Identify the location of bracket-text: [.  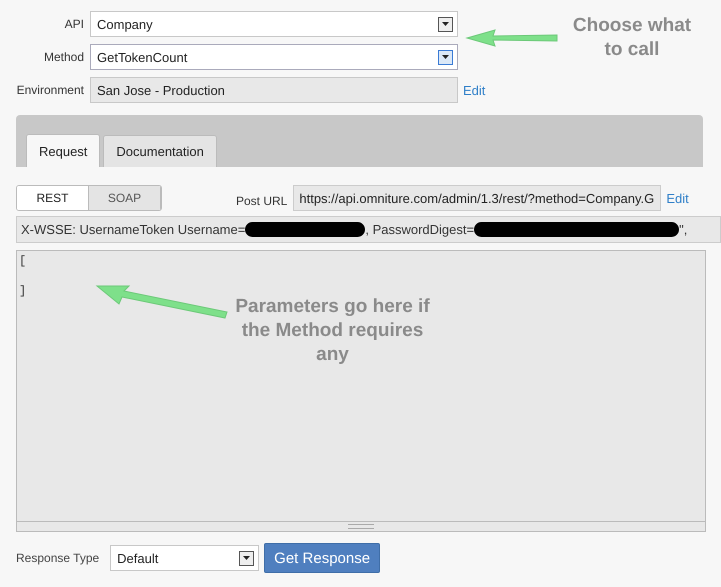
(22, 261).